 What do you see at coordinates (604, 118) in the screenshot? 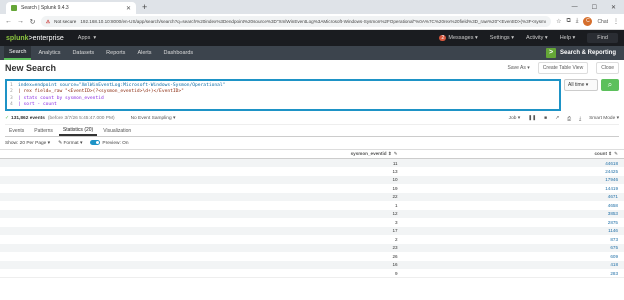
I see `smart-mode-dropdown: Smart Mode ▾` at bounding box center [604, 118].